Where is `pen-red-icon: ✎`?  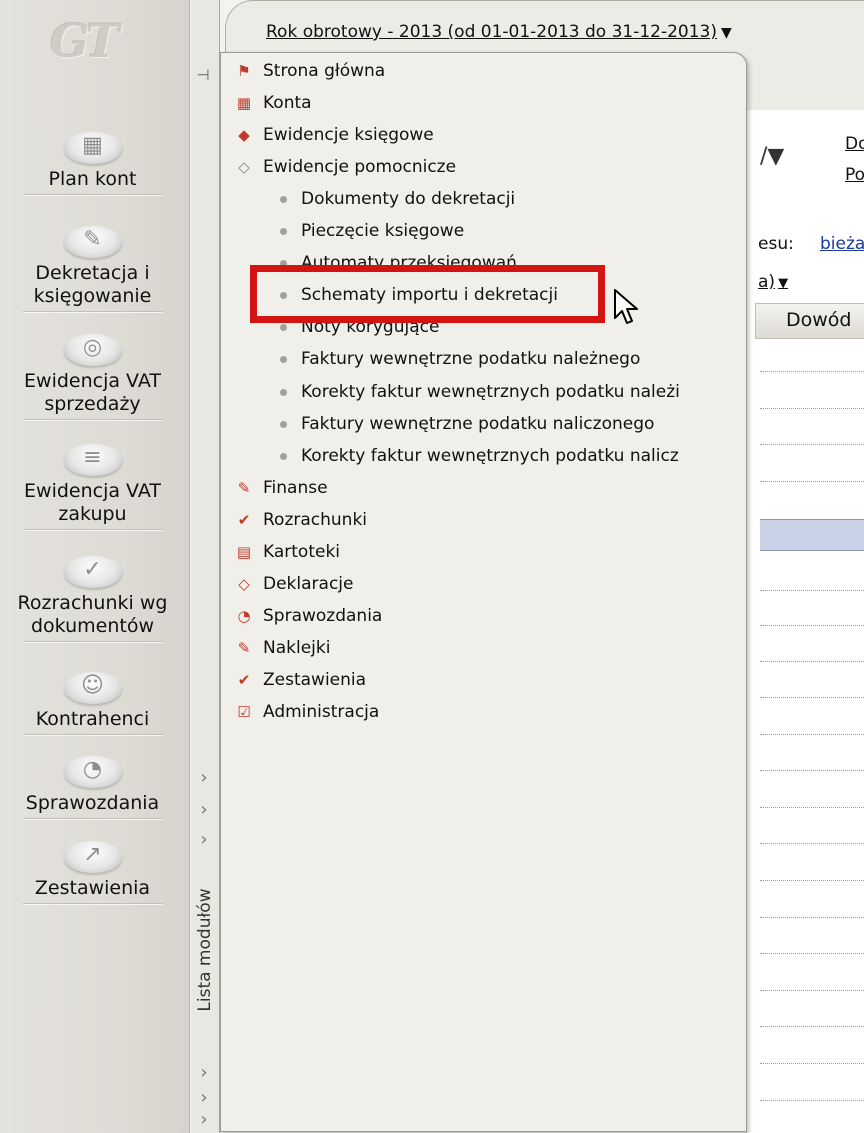
pen-red-icon: ✎ is located at coordinates (244, 488).